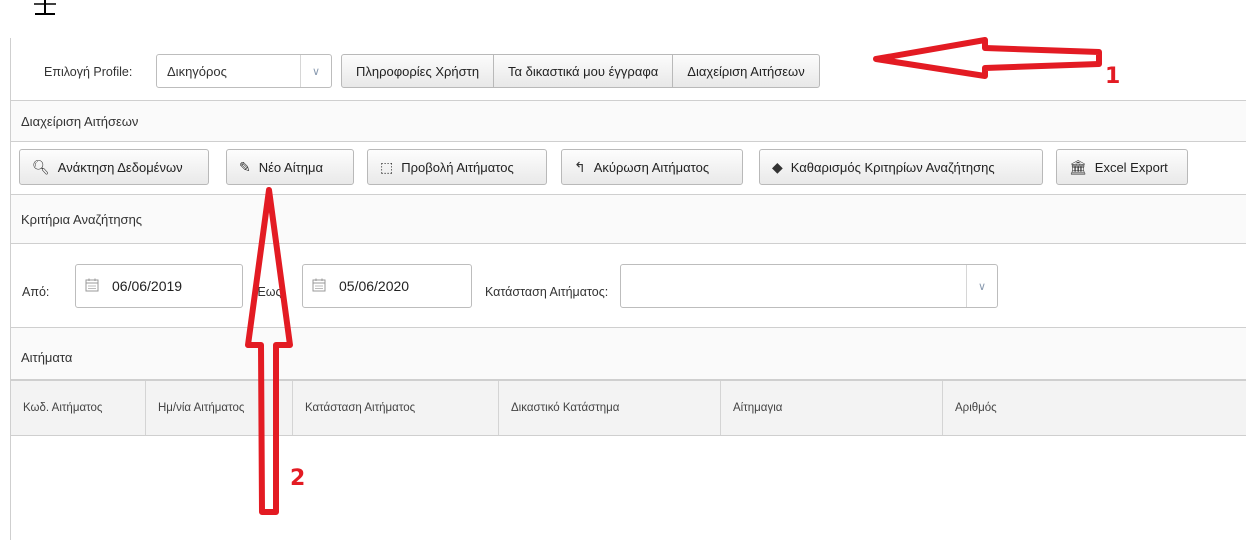 The height and width of the screenshot is (540, 1246). Describe the element at coordinates (271, 292) in the screenshot. I see `to-label: Έως:` at that location.